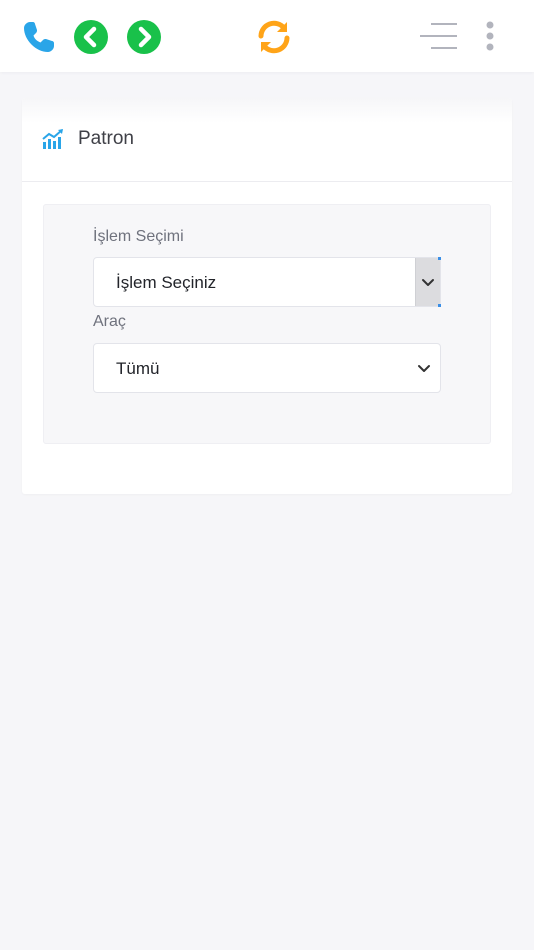 Image resolution: width=534 pixels, height=950 pixels. I want to click on refresh-icon, so click(274, 37).